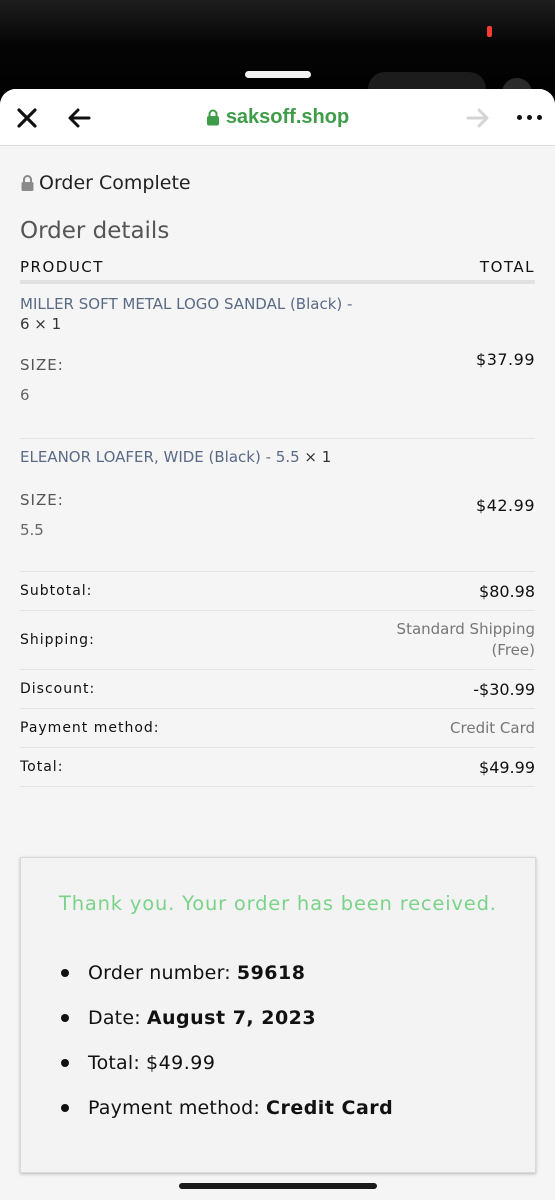  What do you see at coordinates (315, 457) in the screenshot?
I see `product-quantity: × 1` at bounding box center [315, 457].